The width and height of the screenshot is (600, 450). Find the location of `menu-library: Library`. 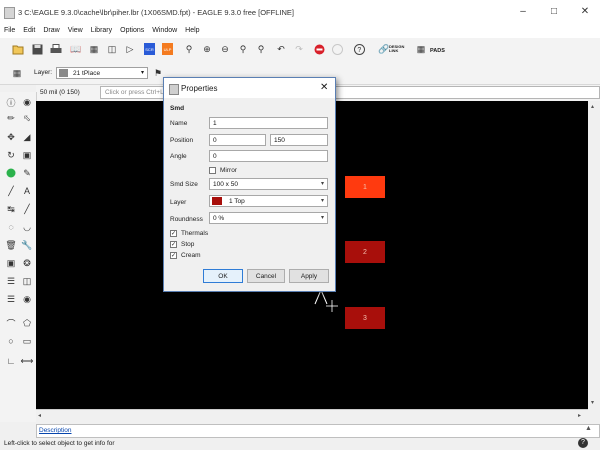

menu-library: Library is located at coordinates (101, 30).